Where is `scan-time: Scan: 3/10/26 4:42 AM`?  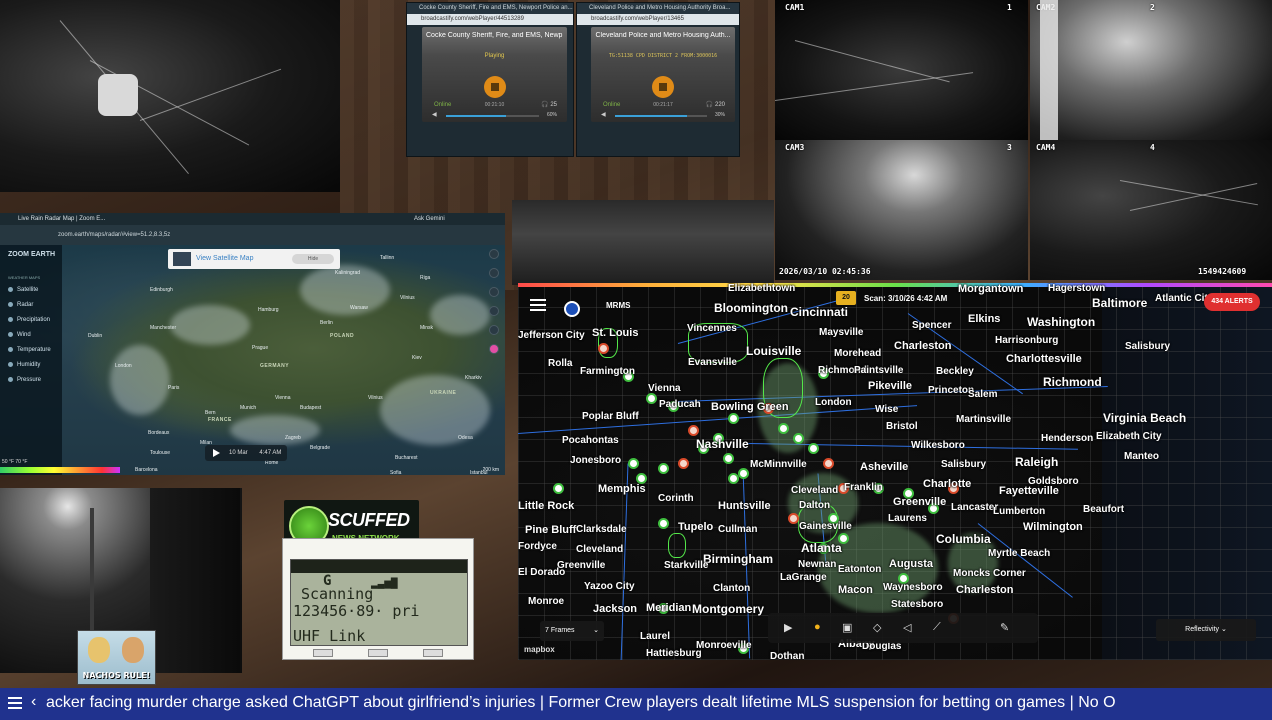
scan-time: Scan: 3/10/26 4:42 AM is located at coordinates (906, 298).